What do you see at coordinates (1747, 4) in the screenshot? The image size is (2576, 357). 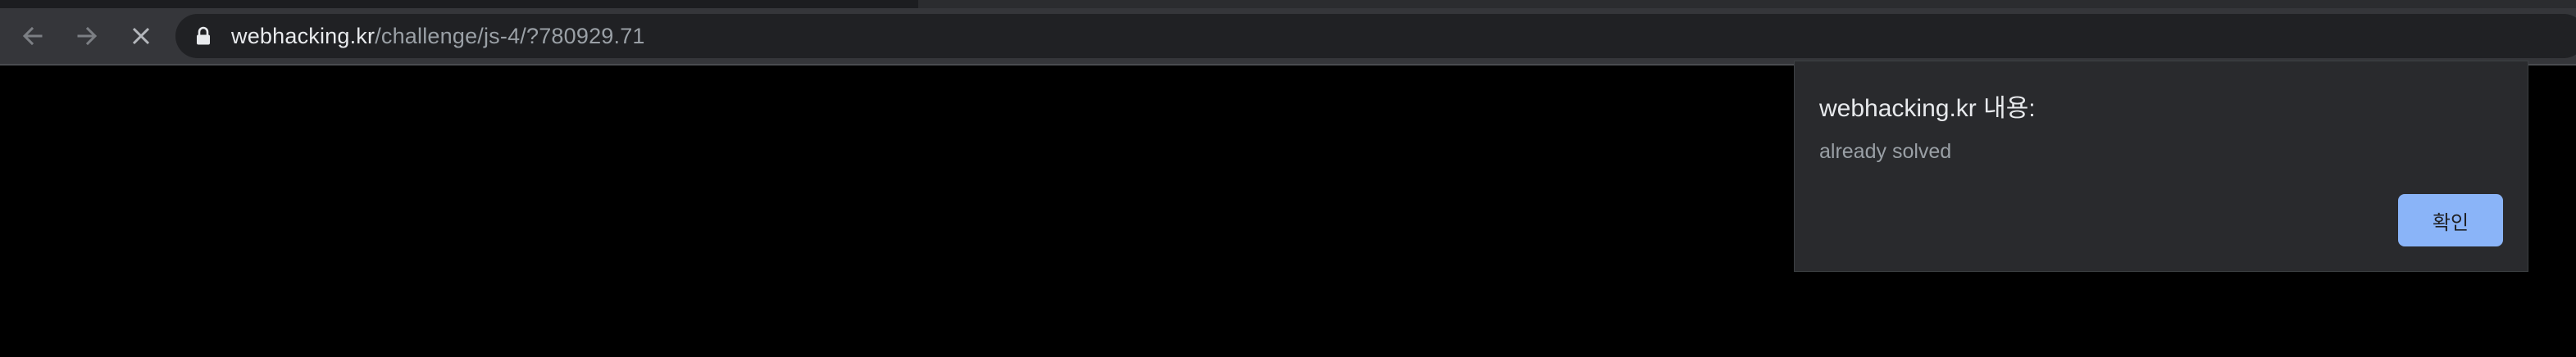 I see `tab-strip-active-area` at bounding box center [1747, 4].